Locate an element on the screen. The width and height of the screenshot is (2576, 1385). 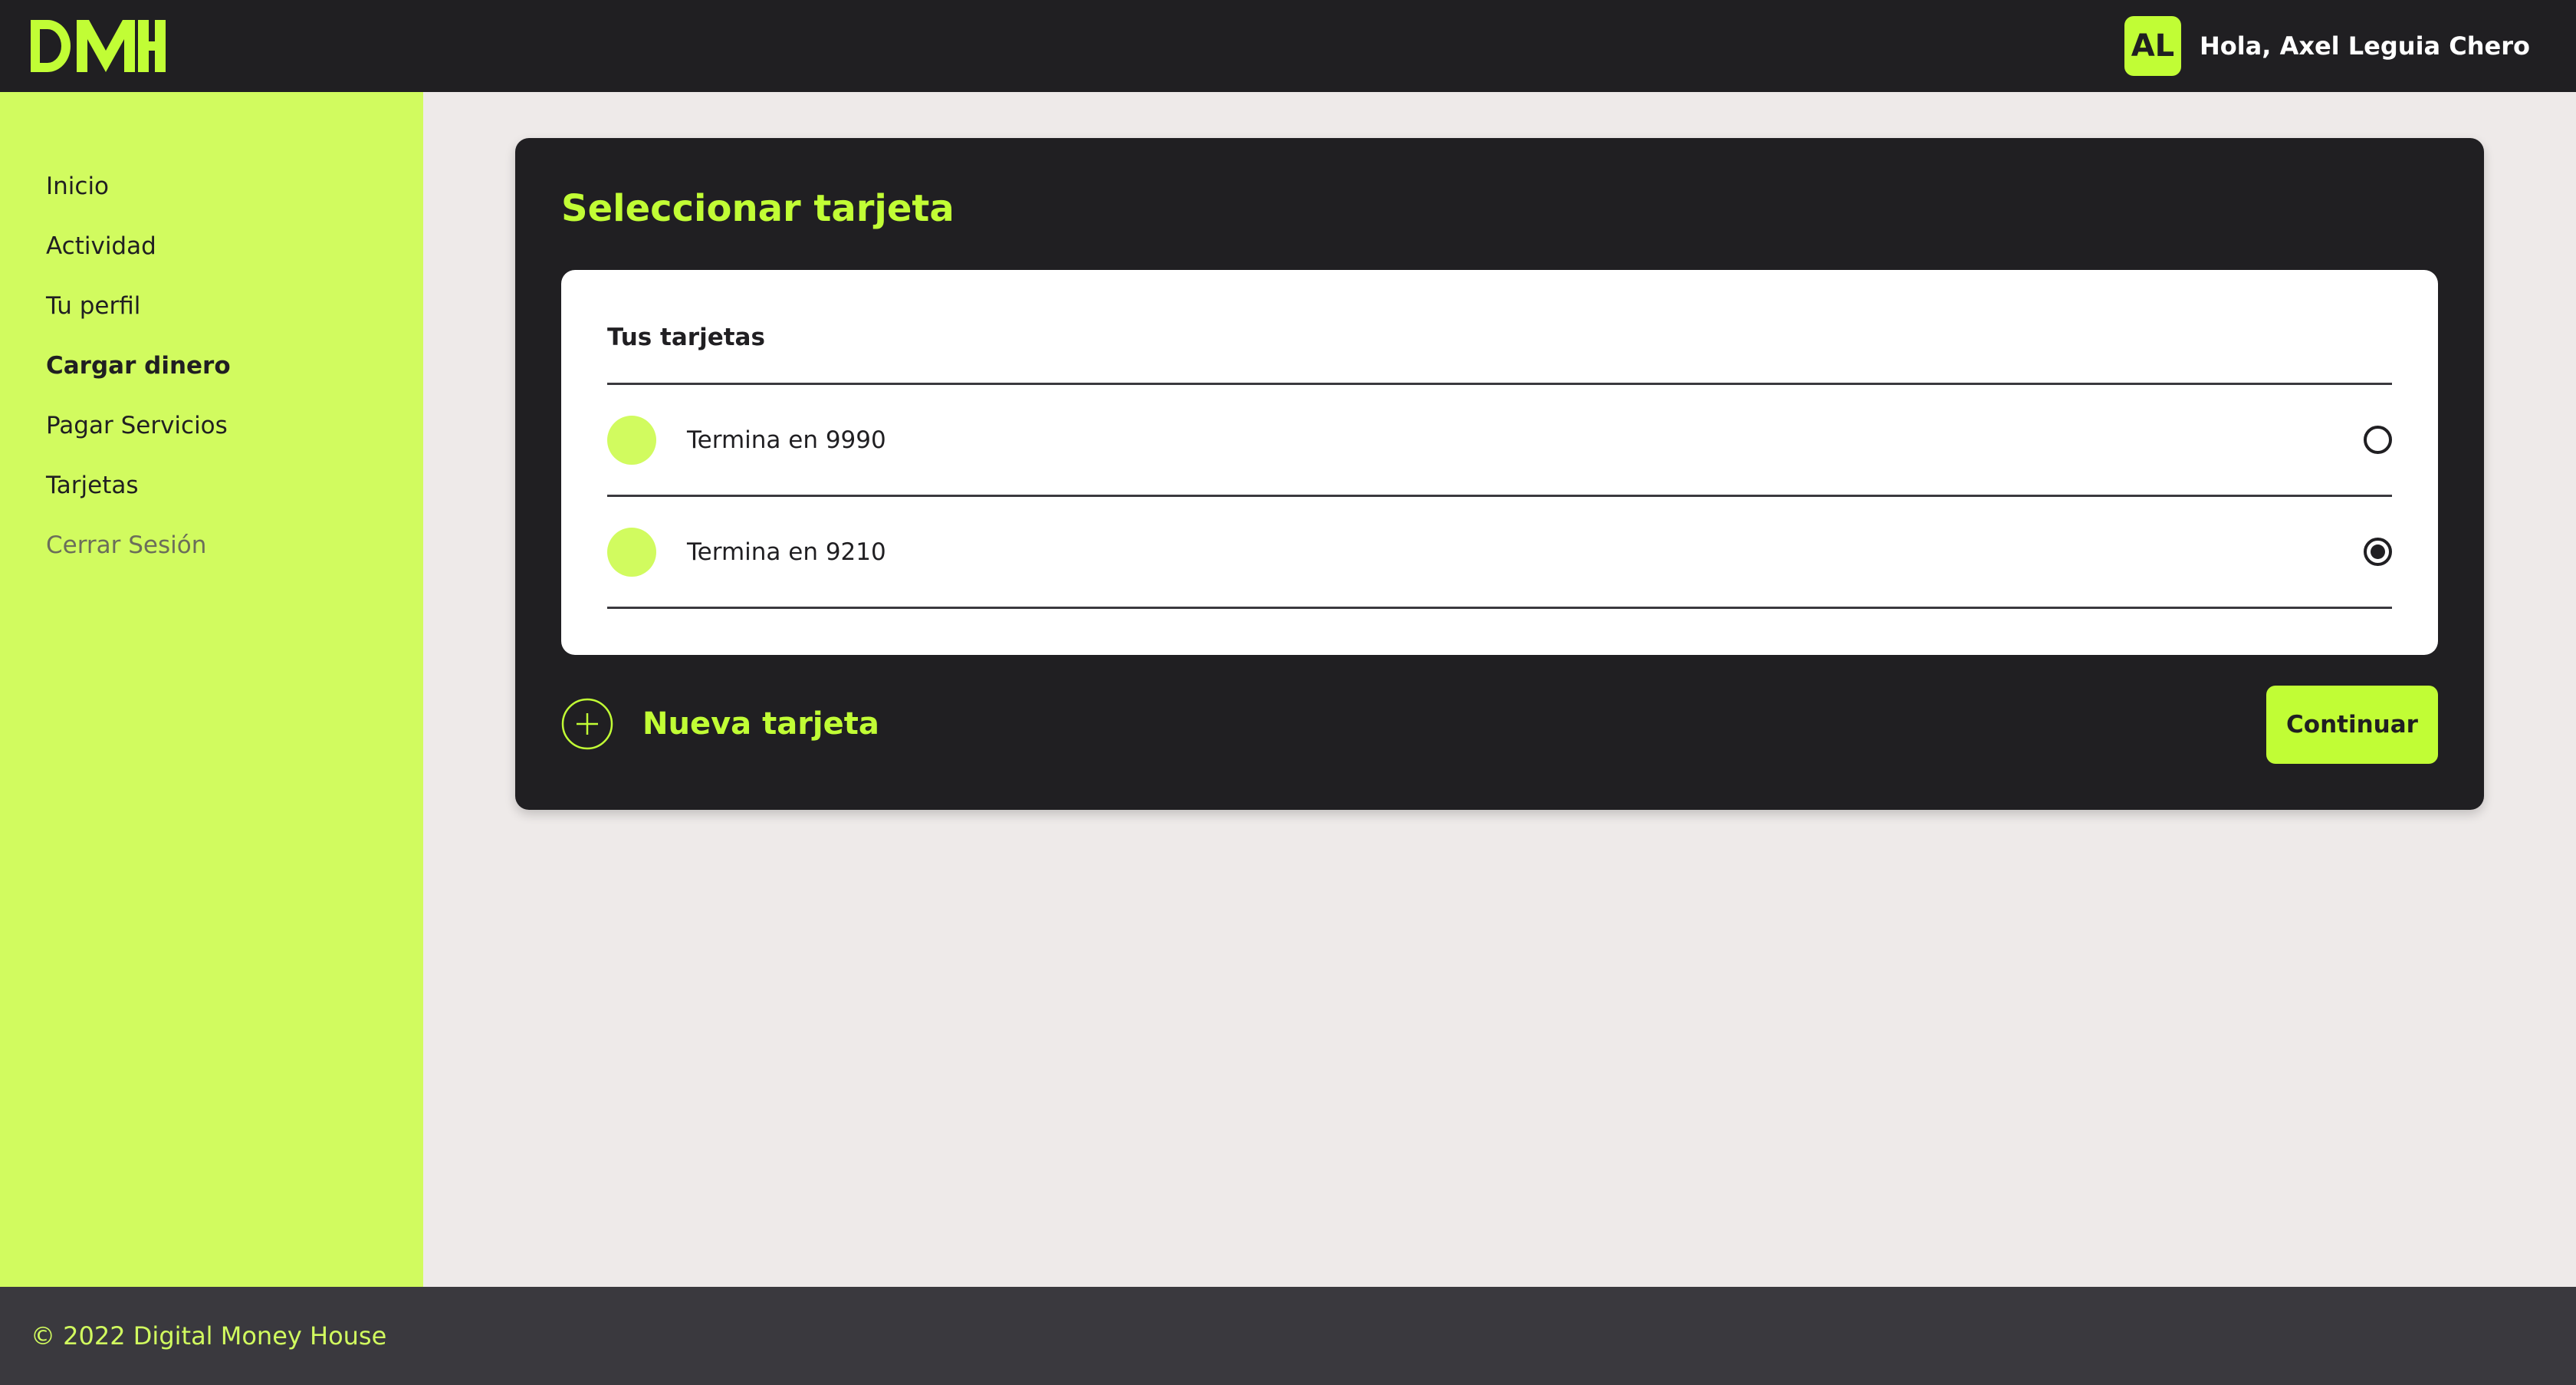
card-radio-button is located at coordinates (2378, 440).